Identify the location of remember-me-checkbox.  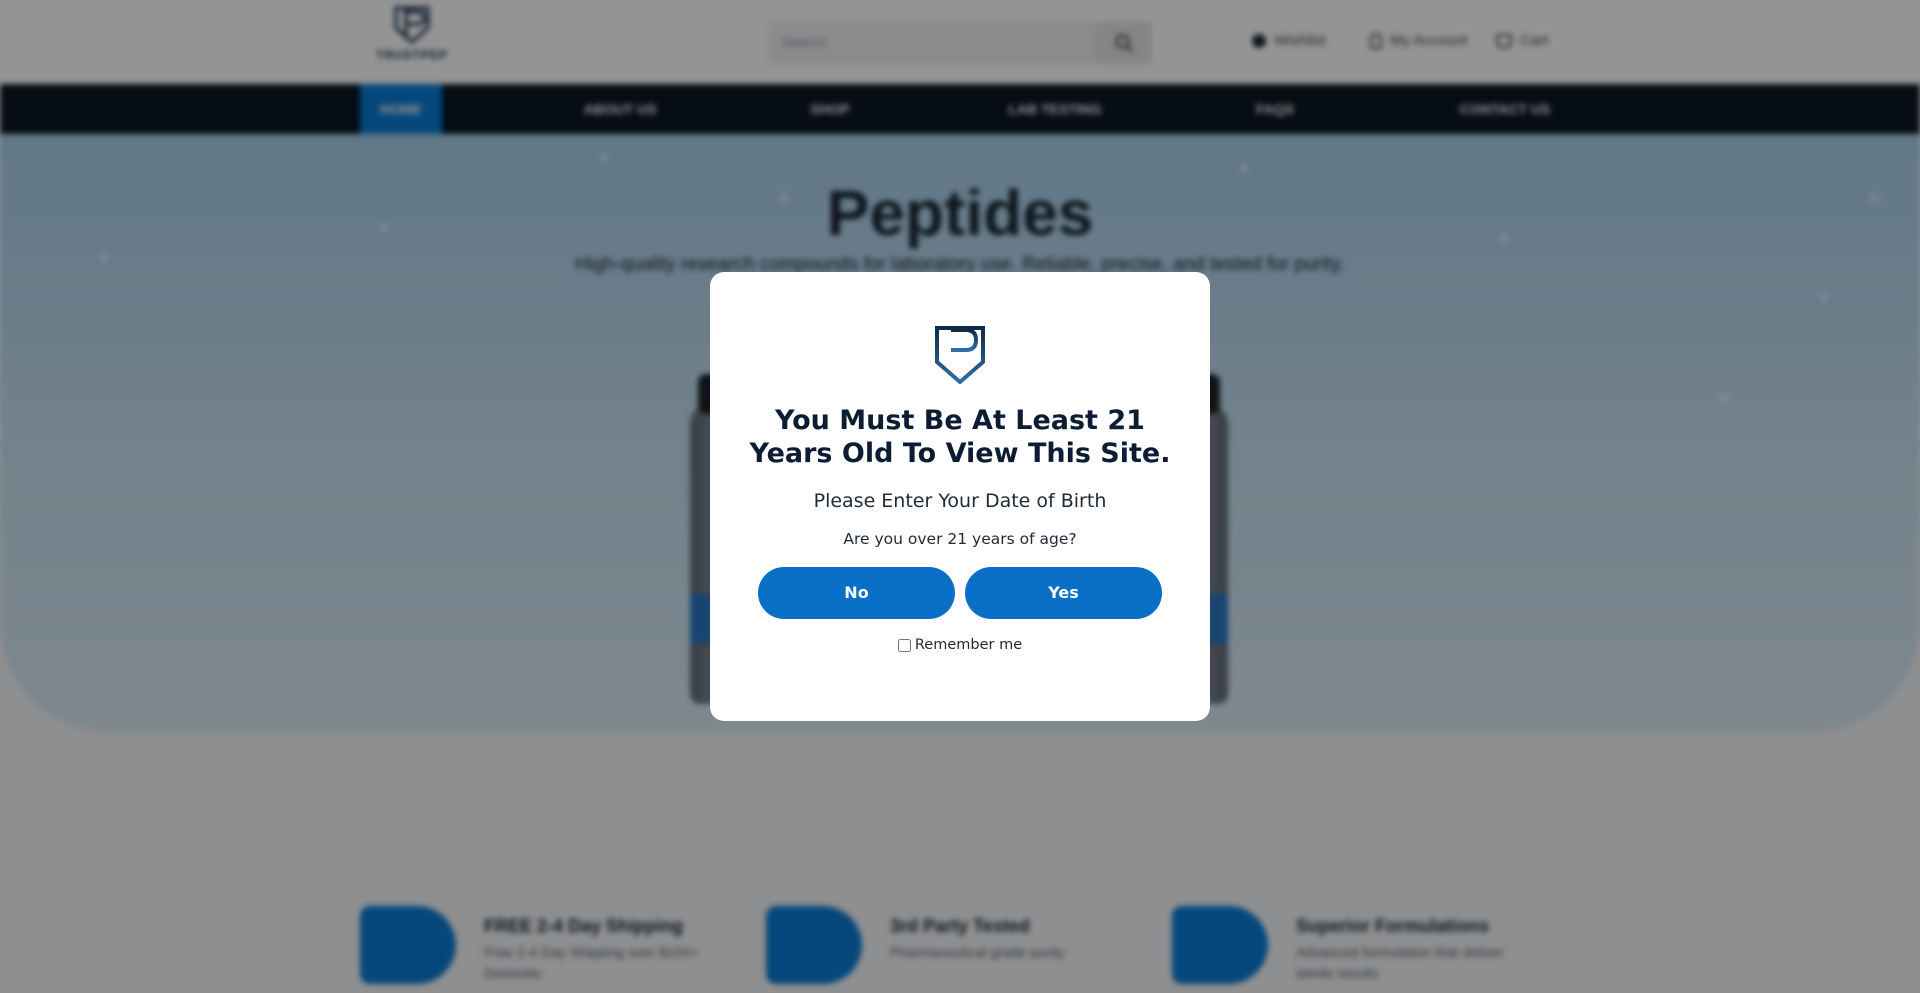
(904, 645).